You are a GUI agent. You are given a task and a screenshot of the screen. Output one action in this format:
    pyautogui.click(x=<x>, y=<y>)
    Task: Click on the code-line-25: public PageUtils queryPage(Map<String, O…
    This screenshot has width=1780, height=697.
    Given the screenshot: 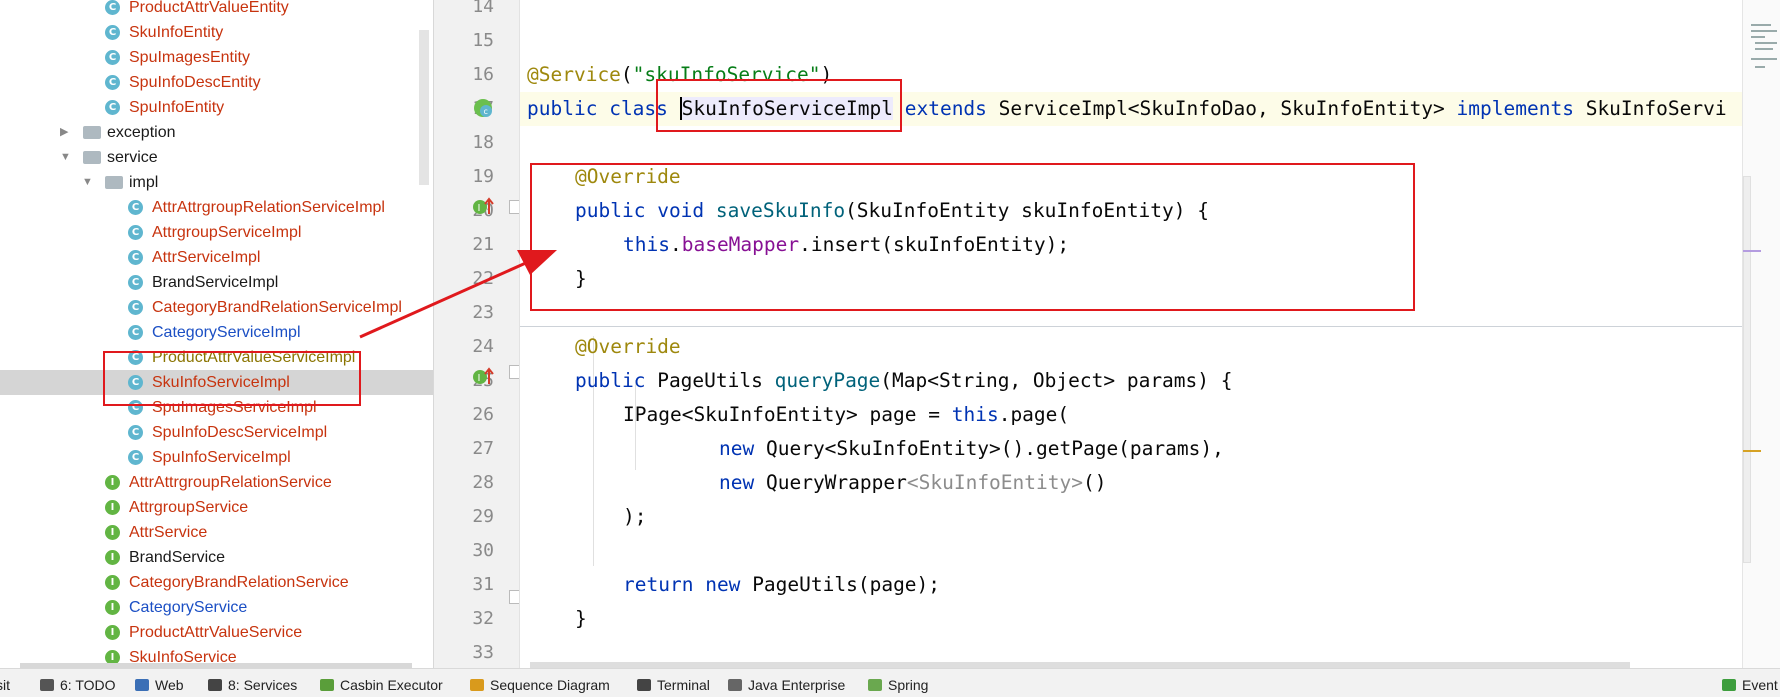 What is the action you would take?
    pyautogui.click(x=904, y=381)
    